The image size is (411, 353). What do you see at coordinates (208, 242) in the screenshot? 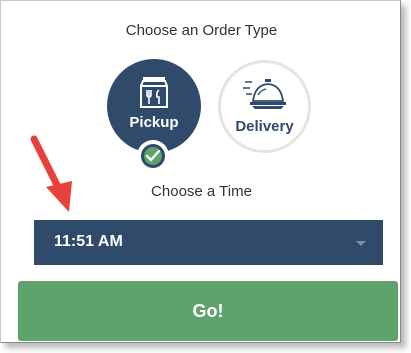
I see `time-select: 11:51 AM` at bounding box center [208, 242].